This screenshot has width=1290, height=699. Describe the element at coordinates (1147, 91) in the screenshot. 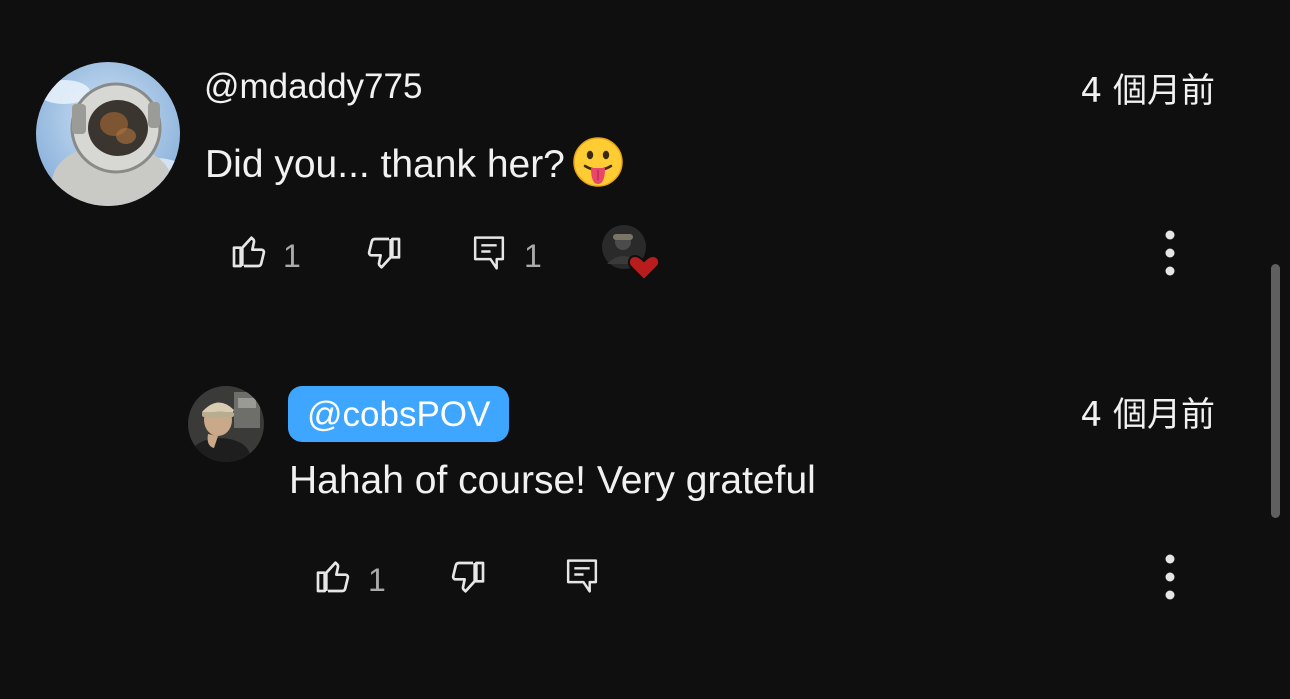

I see `comment-timestamp: 4 個月前` at that location.